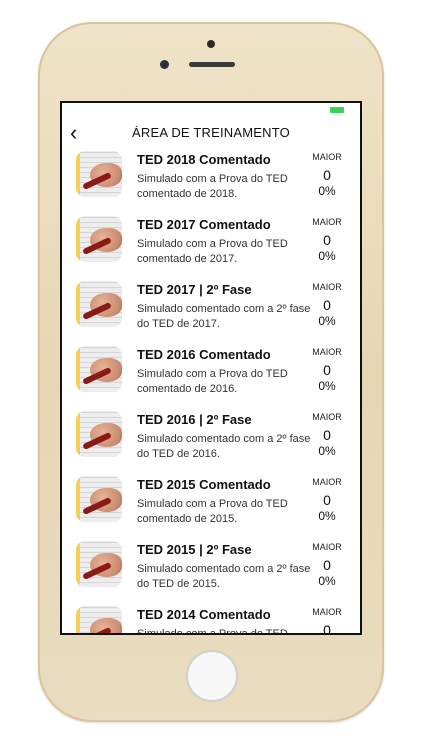 This screenshot has height=750, width=422. I want to click on item-title: TED 2015 Comentado, so click(204, 484).